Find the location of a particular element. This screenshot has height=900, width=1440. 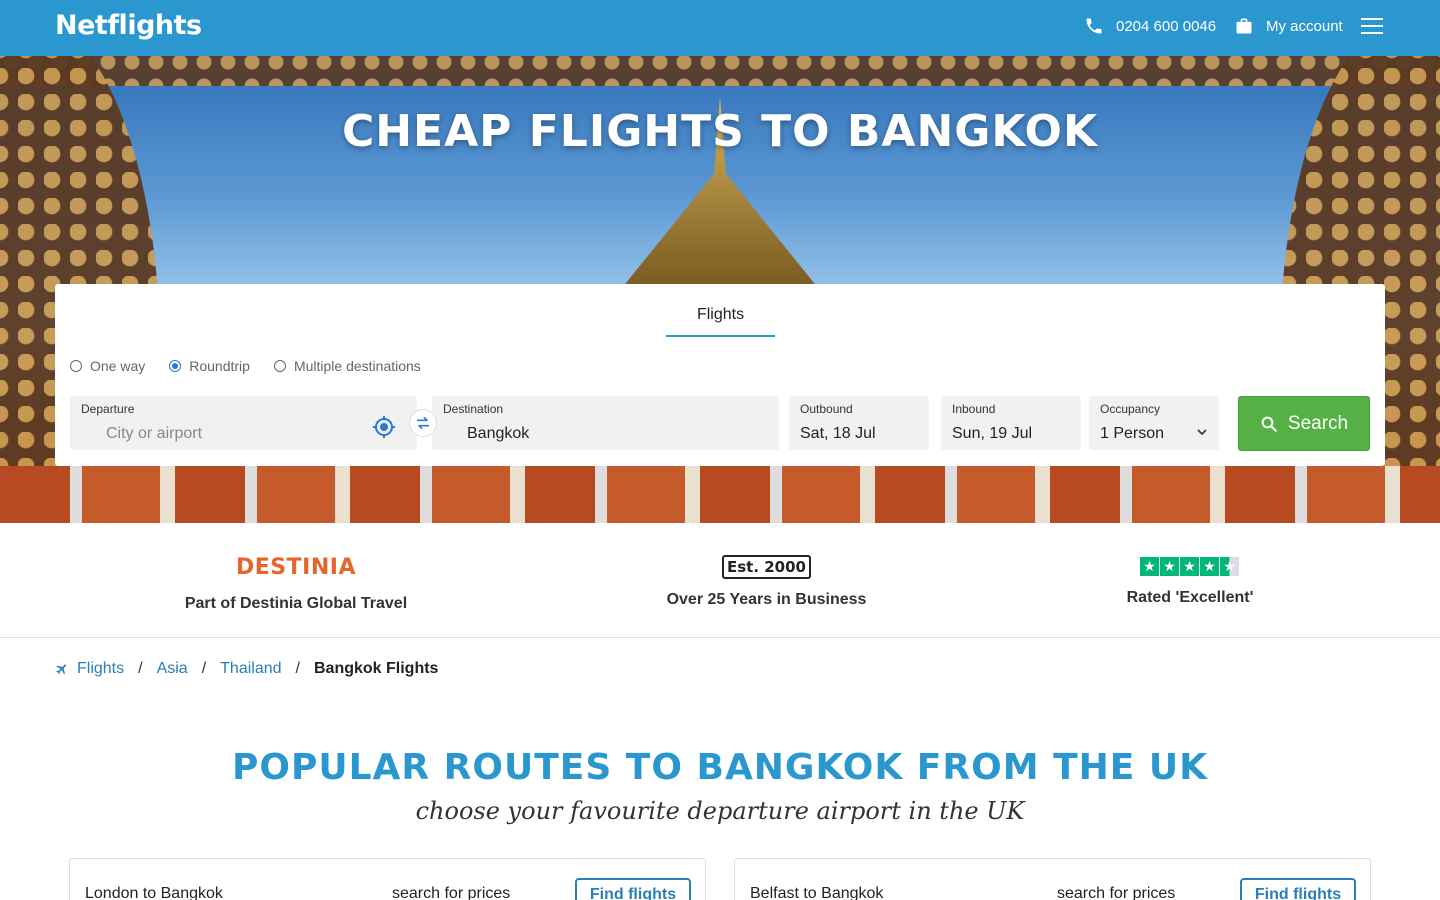

phone-number: 0204 600 0046 is located at coordinates (1166, 26).